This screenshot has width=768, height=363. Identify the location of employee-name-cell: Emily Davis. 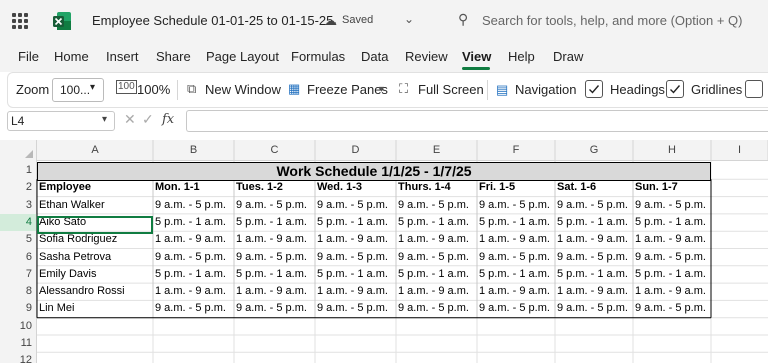
(95, 274).